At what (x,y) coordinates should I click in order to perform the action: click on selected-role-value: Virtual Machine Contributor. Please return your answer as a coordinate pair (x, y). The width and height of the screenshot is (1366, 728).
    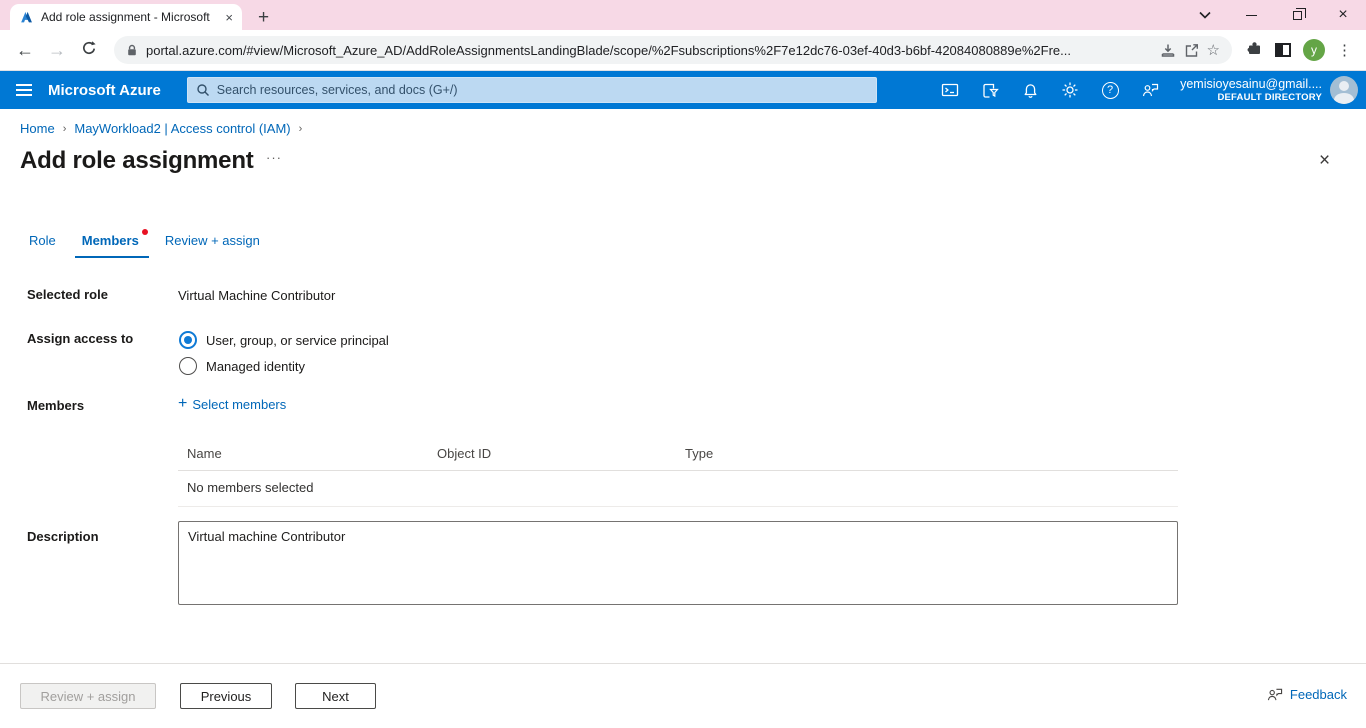
    Looking at the image, I should click on (257, 295).